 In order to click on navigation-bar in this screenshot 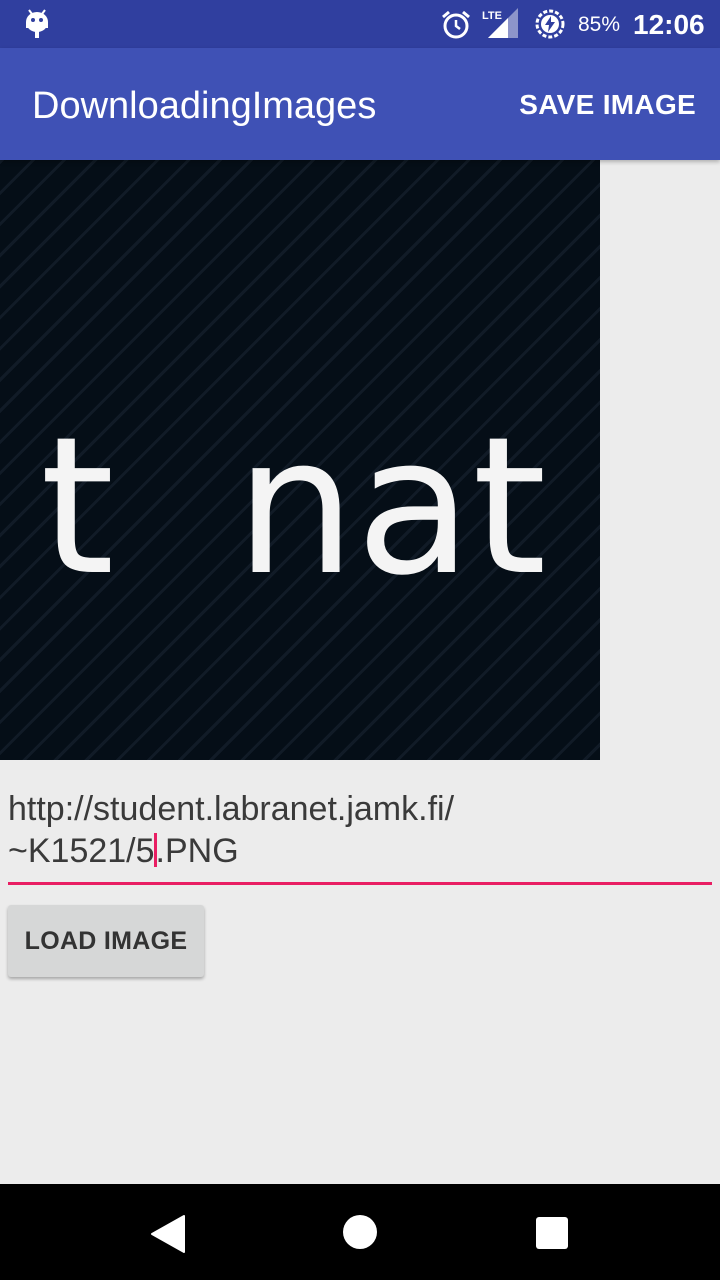, I will do `click(360, 1232)`.